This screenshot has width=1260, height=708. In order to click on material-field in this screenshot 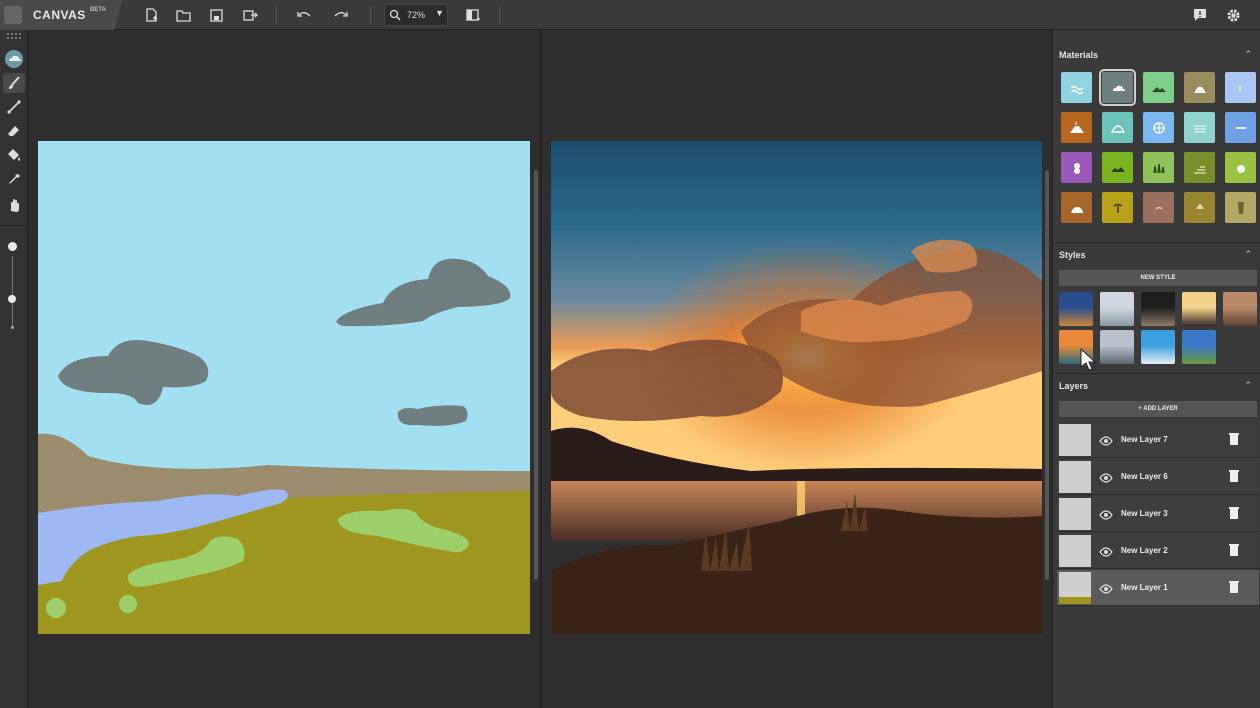, I will do `click(1117, 167)`.